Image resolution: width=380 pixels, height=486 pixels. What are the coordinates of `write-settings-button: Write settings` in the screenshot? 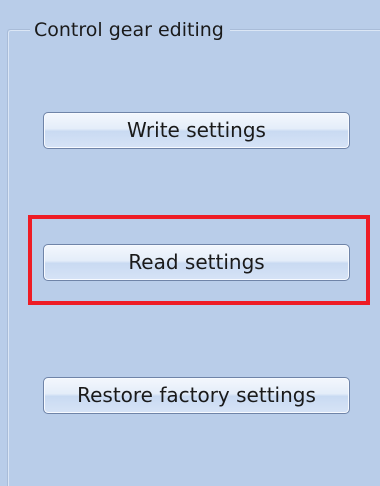 It's located at (196, 130).